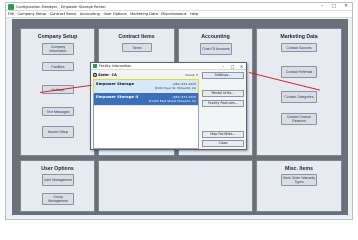 The width and height of the screenshot is (358, 240). I want to click on close-icon: ✕, so click(346, 6).